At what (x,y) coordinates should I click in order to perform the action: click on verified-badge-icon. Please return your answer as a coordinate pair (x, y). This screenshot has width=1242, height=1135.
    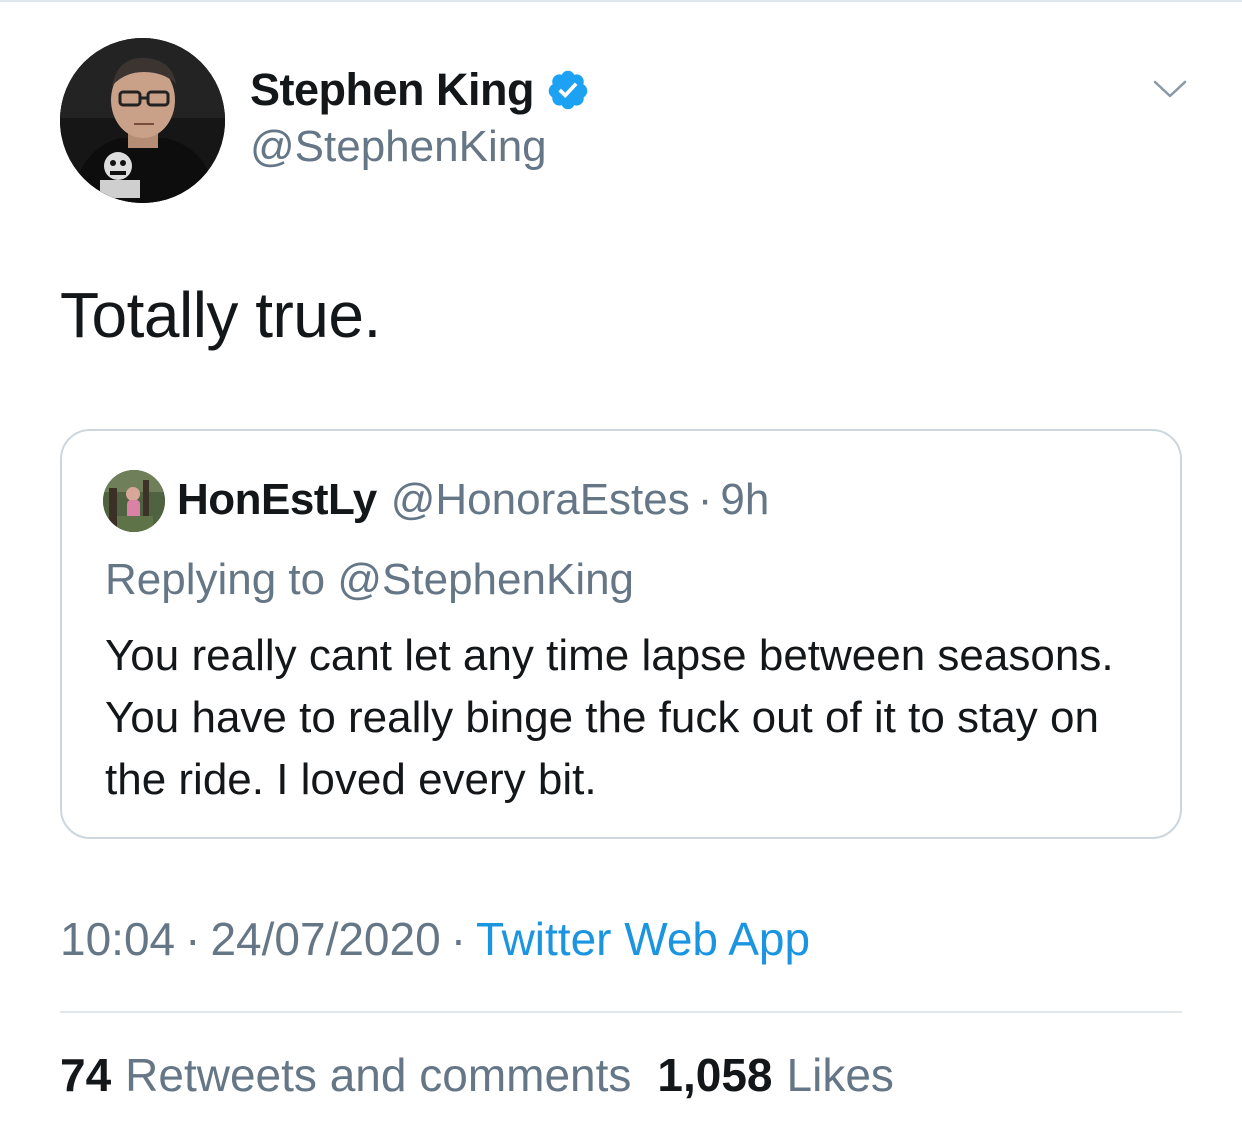
    Looking at the image, I should click on (568, 90).